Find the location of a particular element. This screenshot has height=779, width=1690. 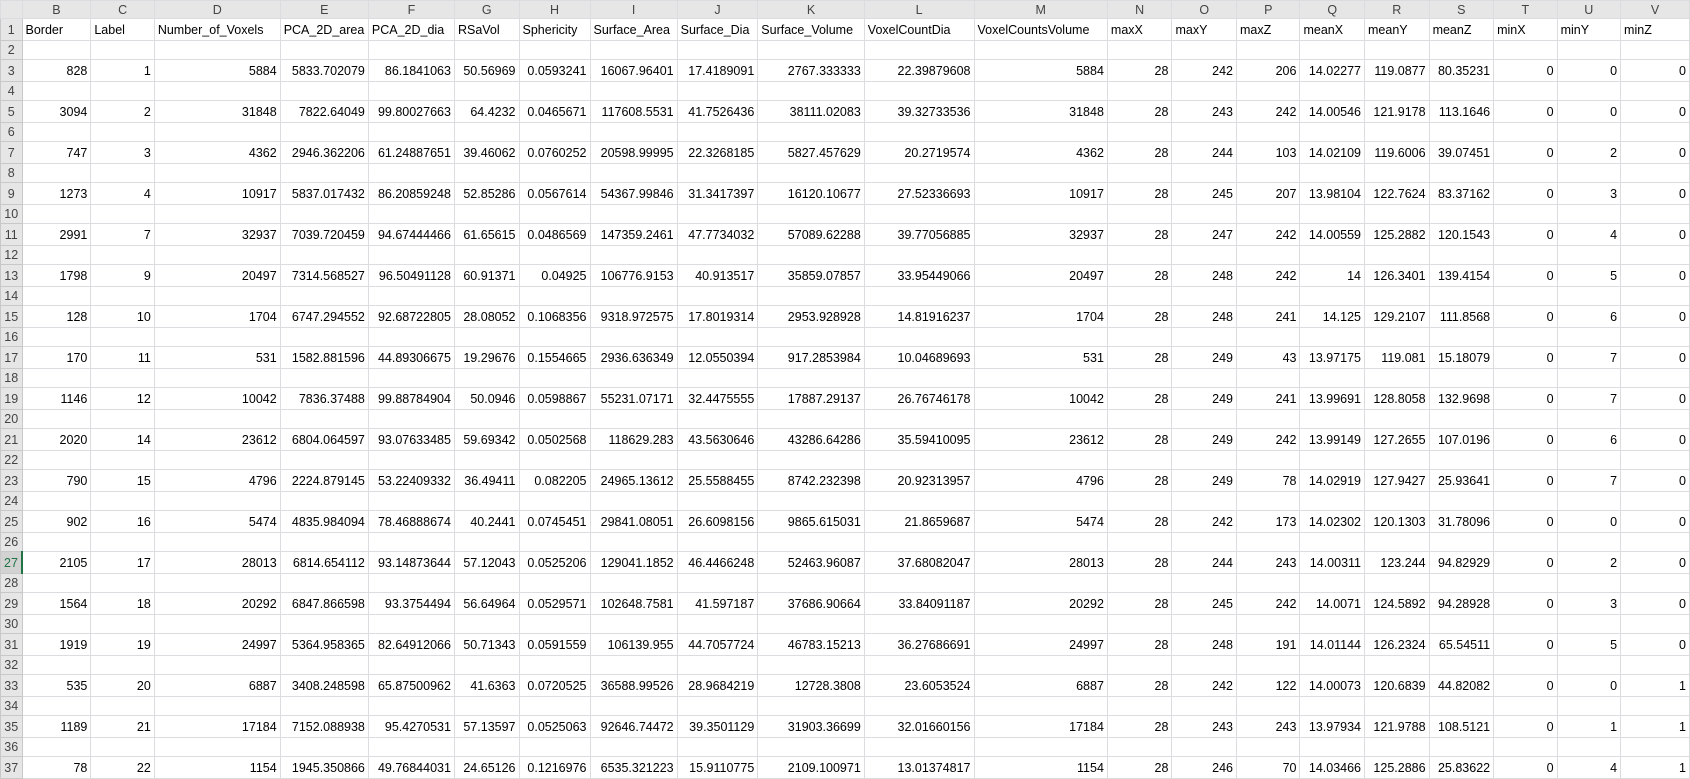

cell: 50.71343 is located at coordinates (486, 644).